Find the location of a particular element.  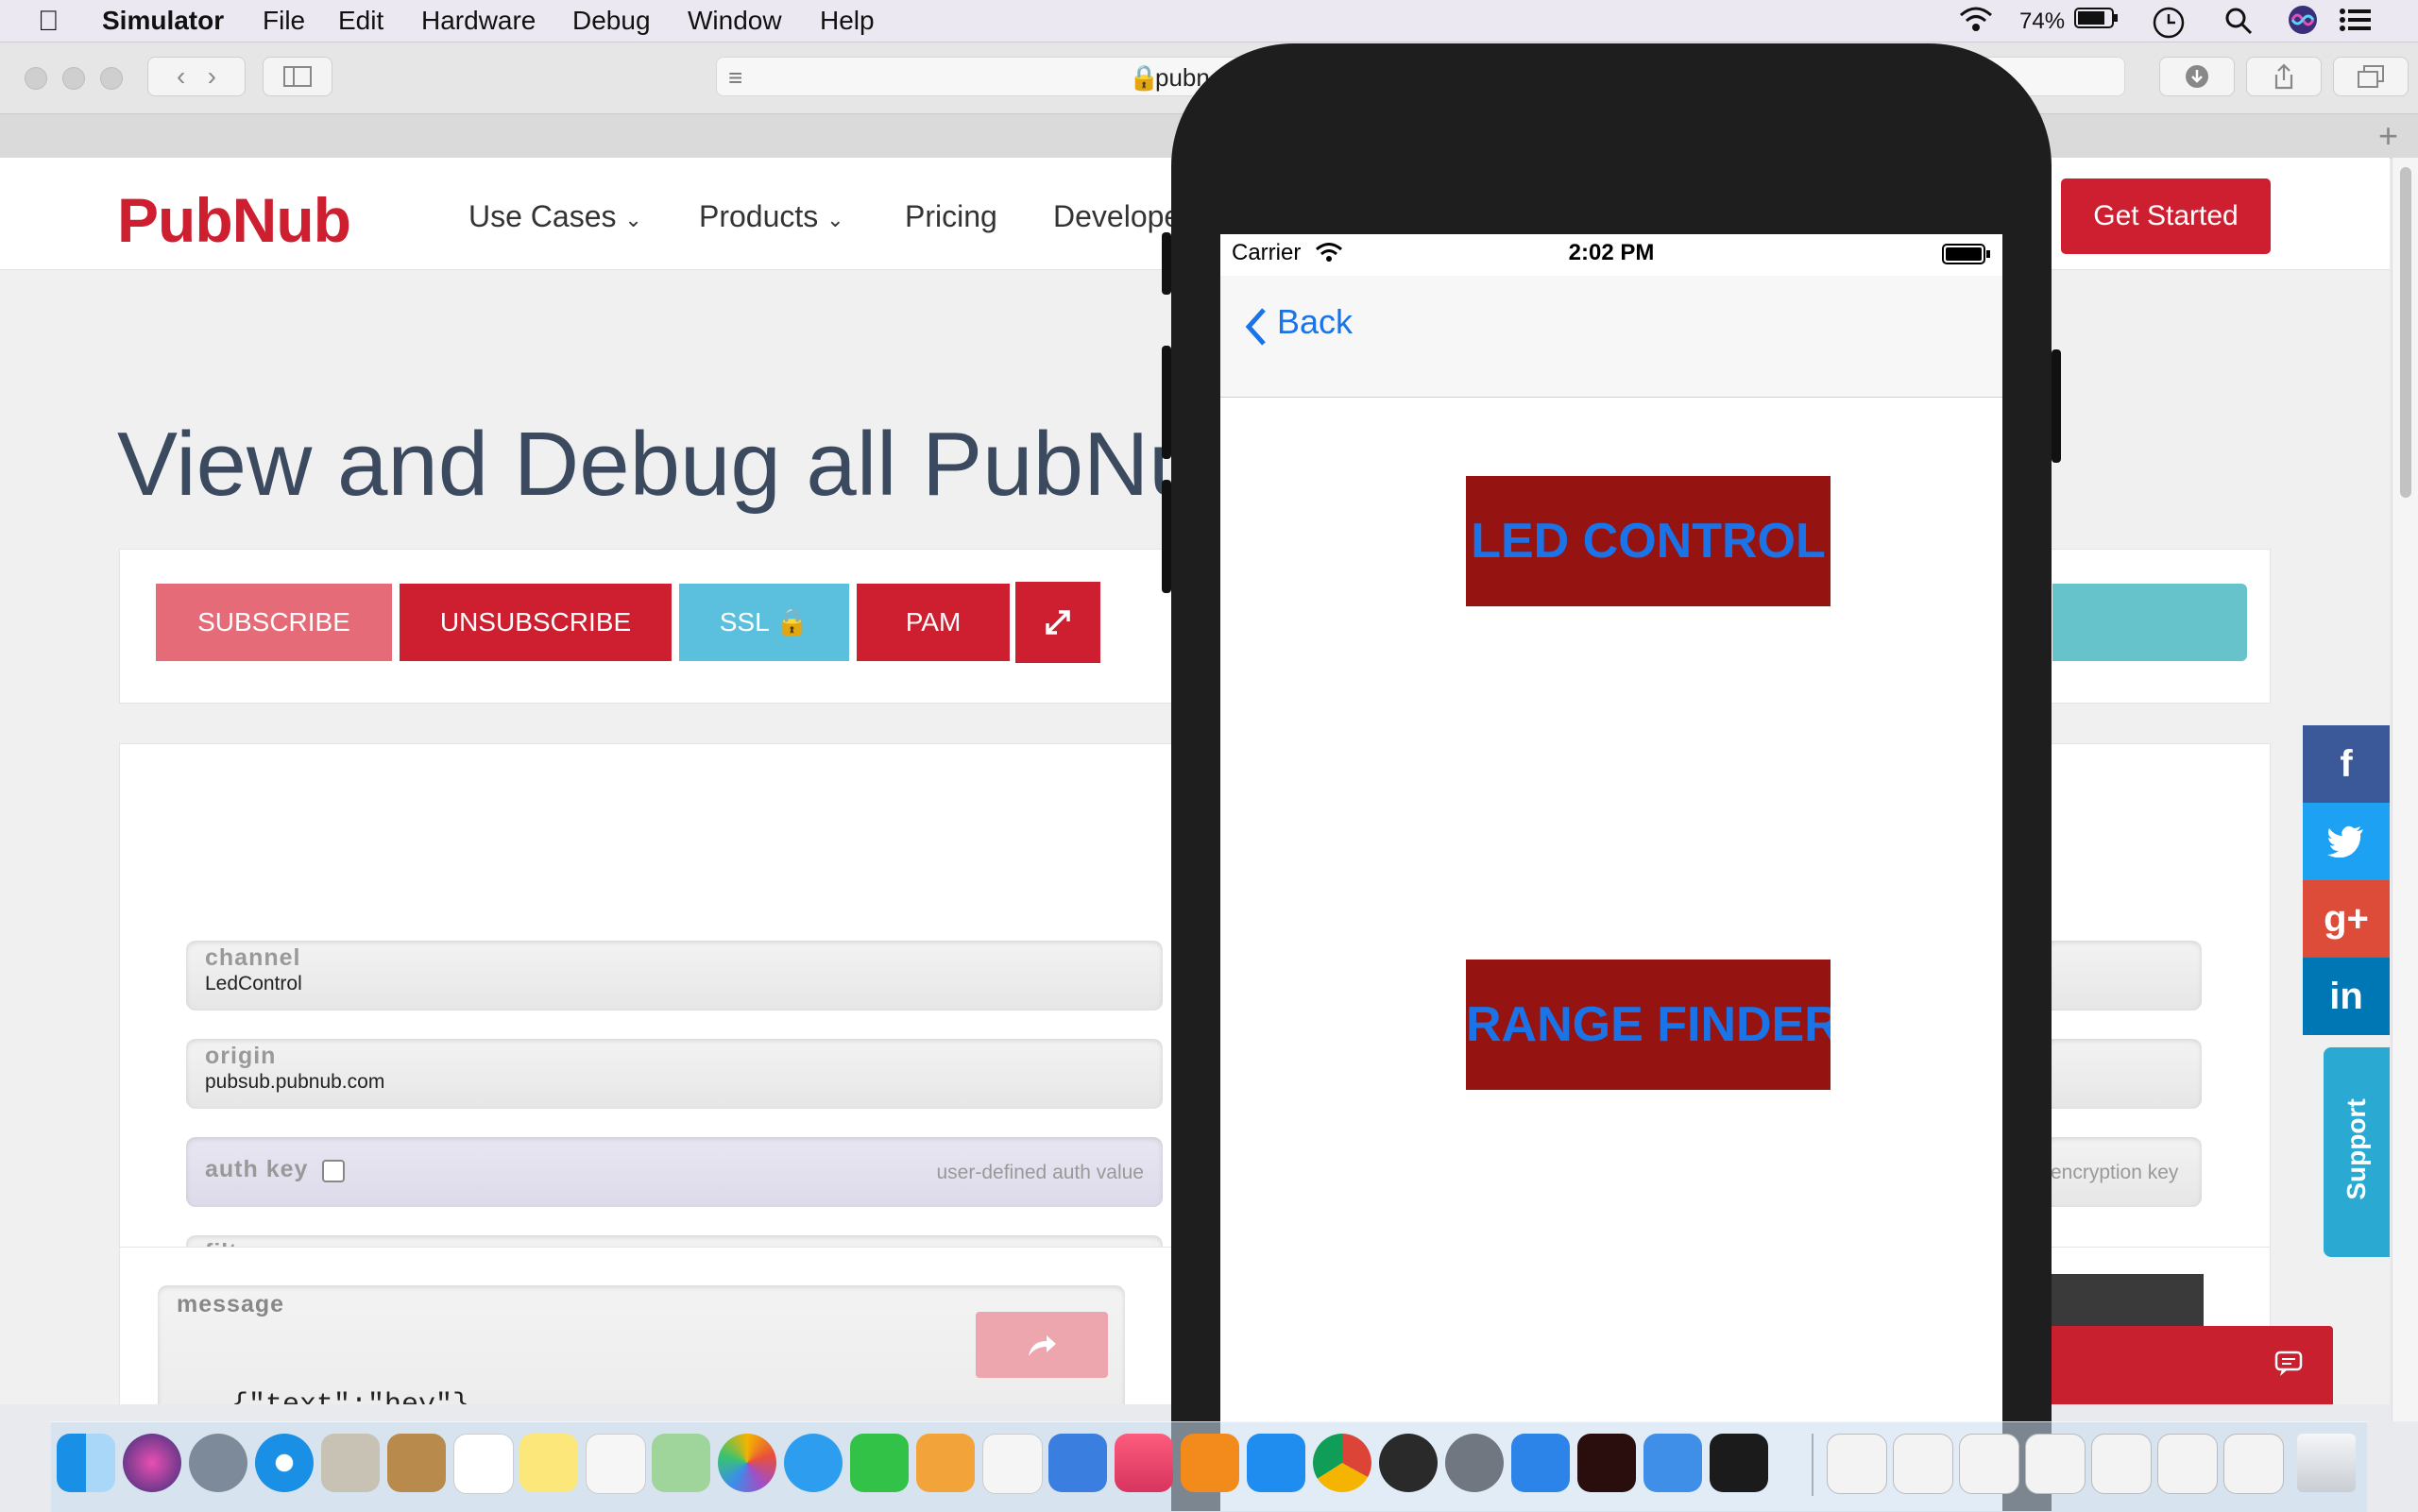

encryption-key-placeholder: encryption key is located at coordinates (2115, 1172).